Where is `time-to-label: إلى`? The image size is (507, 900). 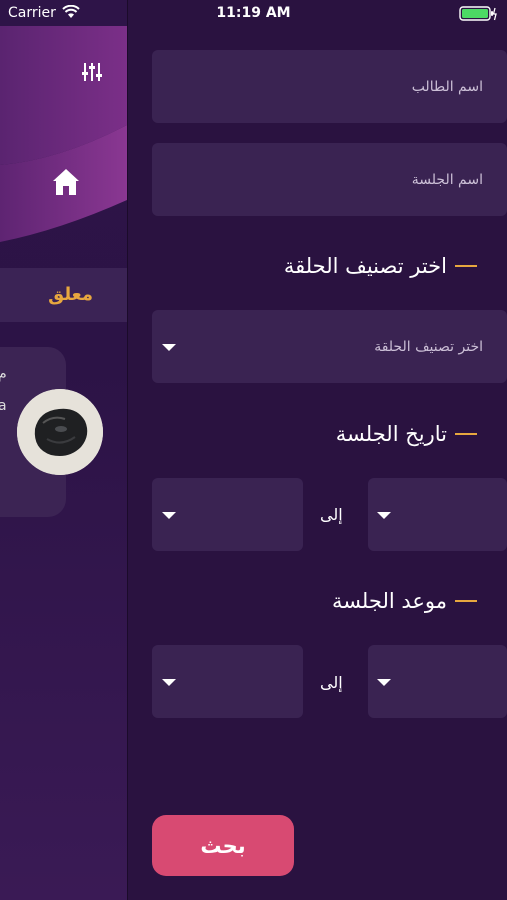 time-to-label: إلى is located at coordinates (331, 682).